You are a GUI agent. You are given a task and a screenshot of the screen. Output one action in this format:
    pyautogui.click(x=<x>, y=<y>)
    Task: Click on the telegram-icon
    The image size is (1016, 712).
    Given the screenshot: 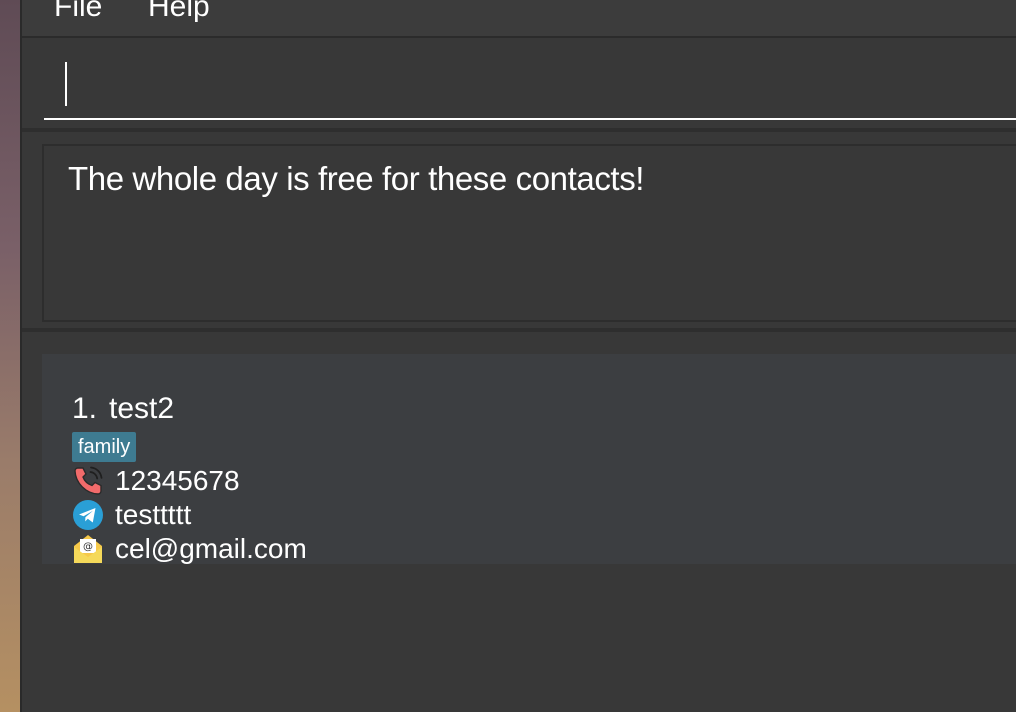 What is the action you would take?
    pyautogui.click(x=88, y=515)
    